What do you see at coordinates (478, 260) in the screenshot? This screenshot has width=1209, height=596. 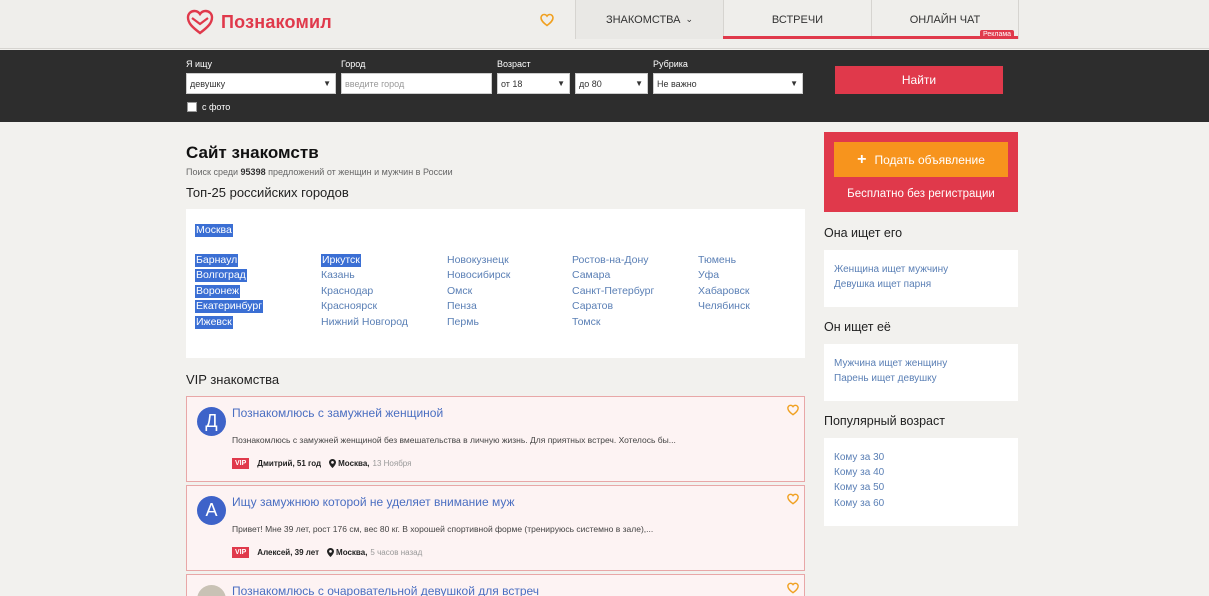 I see `city-link: Новокузнецк` at bounding box center [478, 260].